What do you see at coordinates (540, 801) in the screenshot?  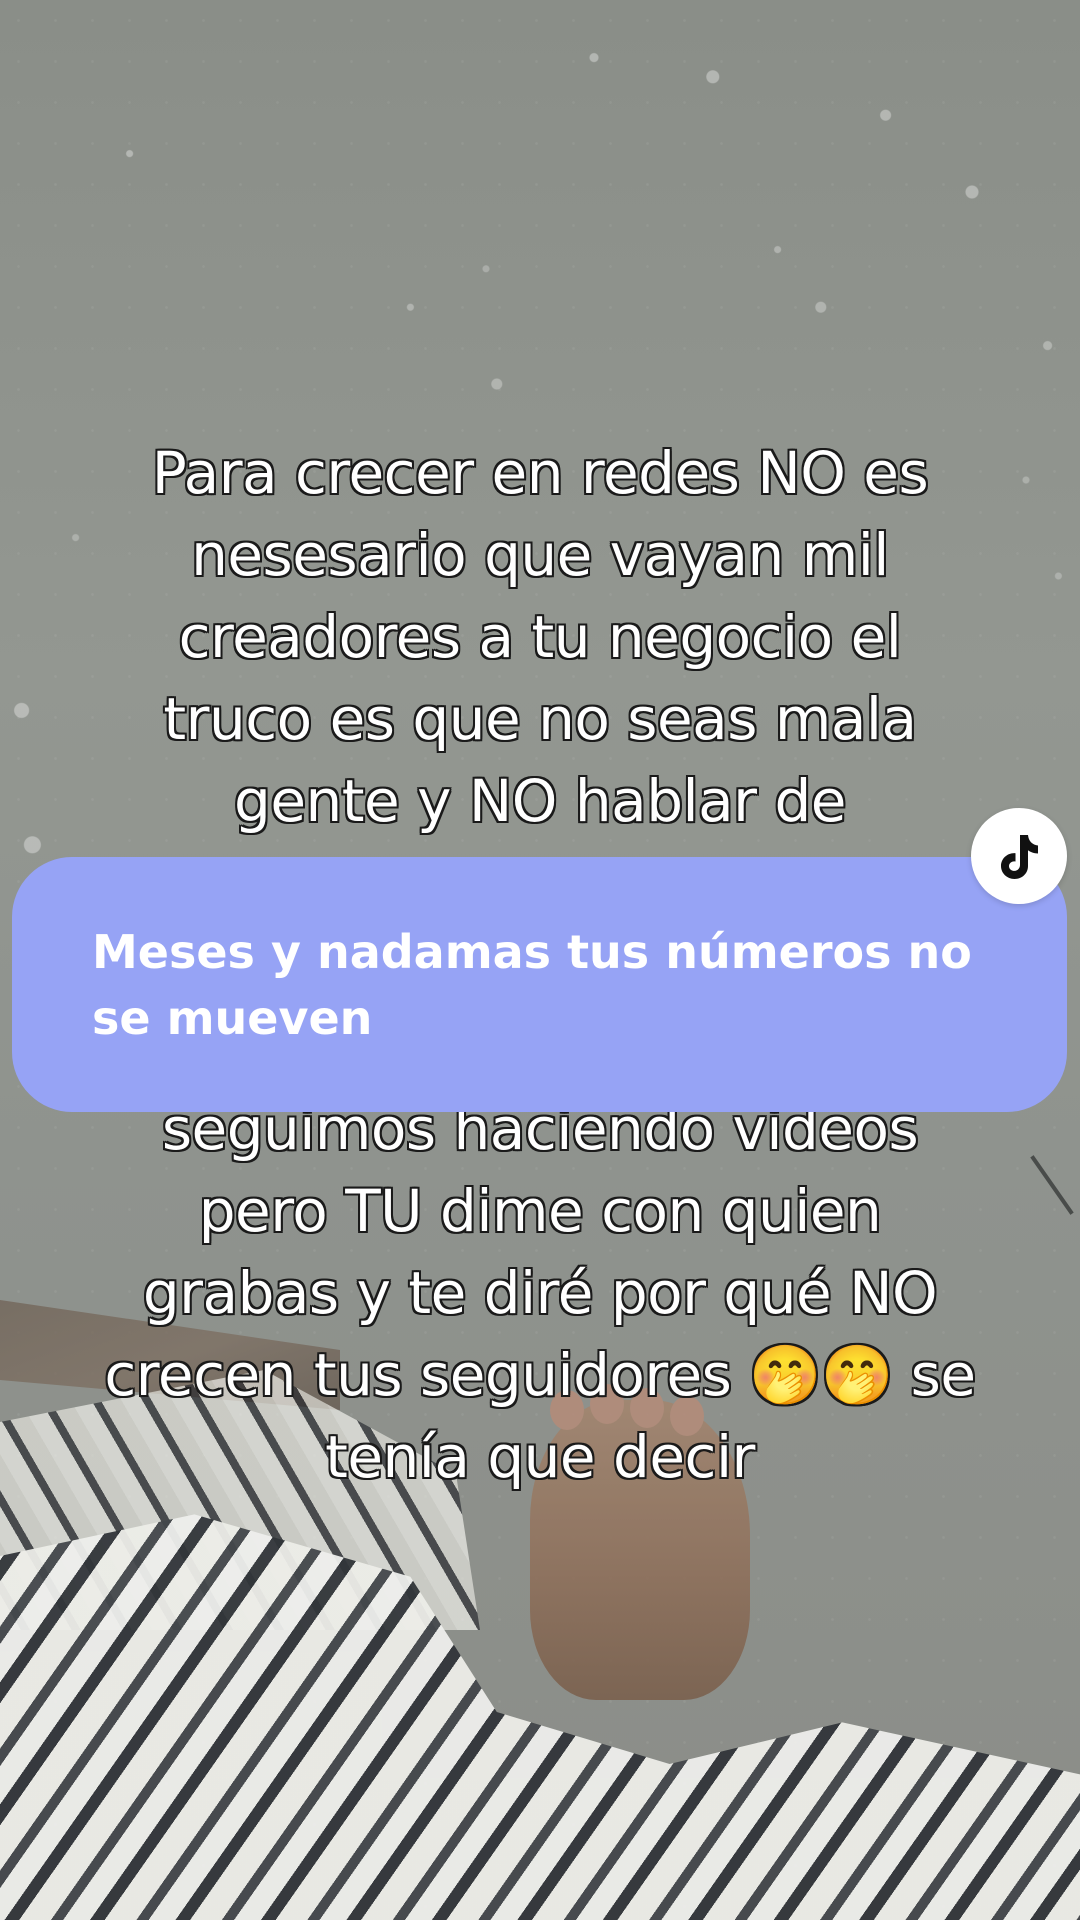 I see `caption-line: gente y NO hablar de` at bounding box center [540, 801].